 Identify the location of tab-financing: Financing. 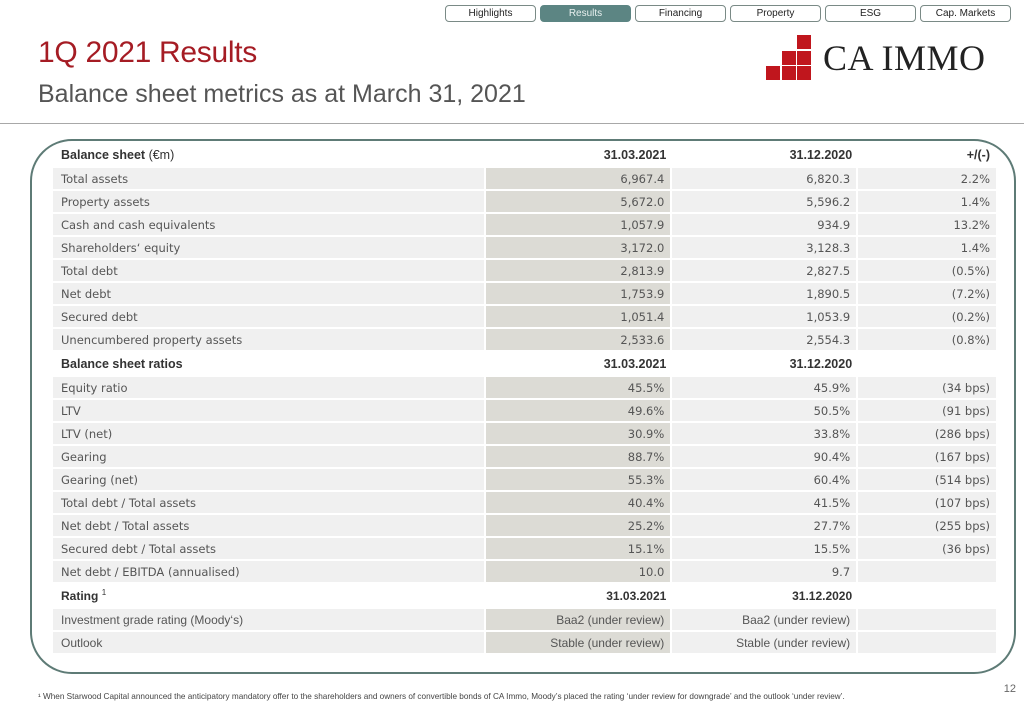
(680, 13).